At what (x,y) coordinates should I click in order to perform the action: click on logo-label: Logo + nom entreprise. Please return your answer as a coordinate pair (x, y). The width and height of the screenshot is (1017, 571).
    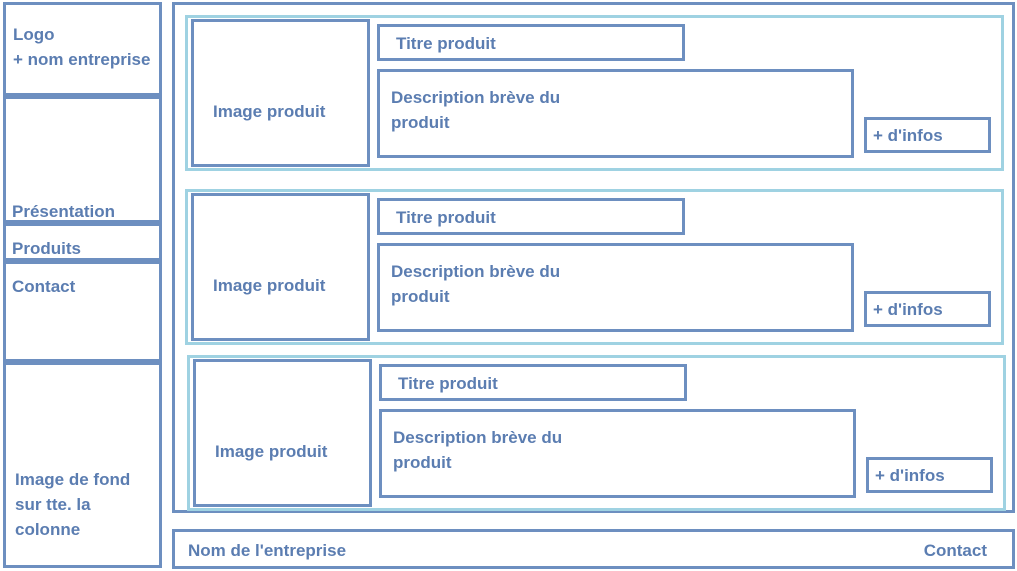
    Looking at the image, I should click on (82, 47).